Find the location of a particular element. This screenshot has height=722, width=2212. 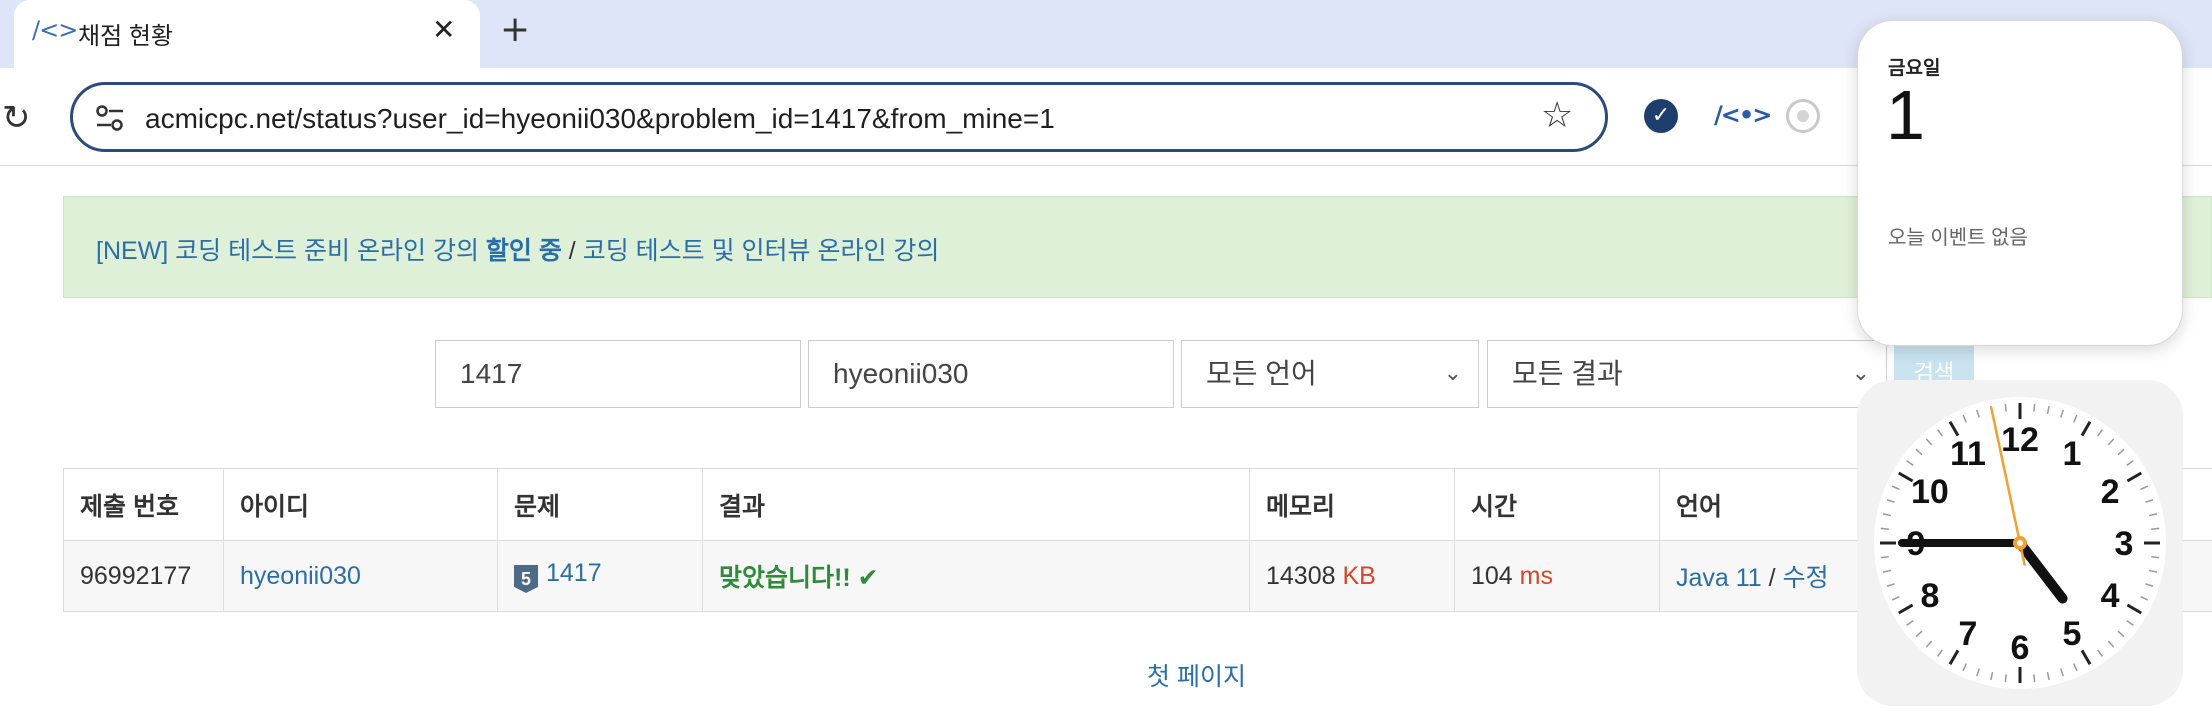

clock-number: 3 is located at coordinates (2124, 544).